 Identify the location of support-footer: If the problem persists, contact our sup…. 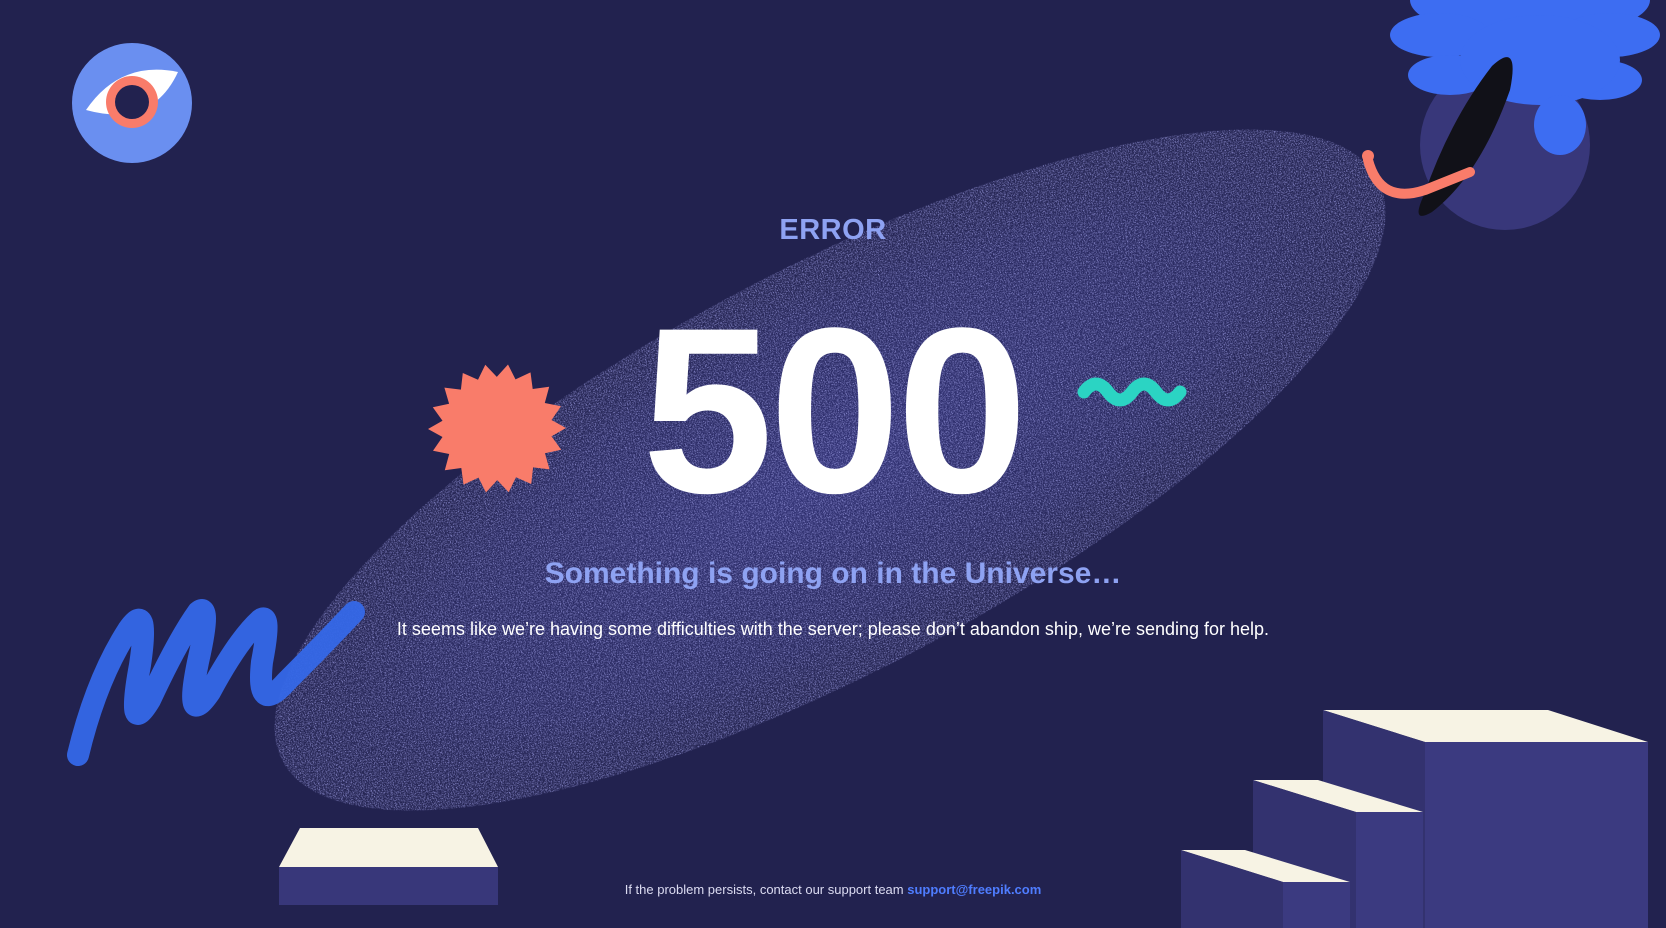
(833, 889).